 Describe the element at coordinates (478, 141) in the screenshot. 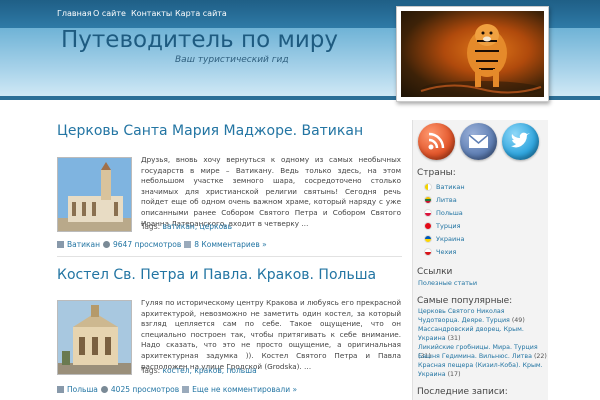

I see `mail-icon` at that location.